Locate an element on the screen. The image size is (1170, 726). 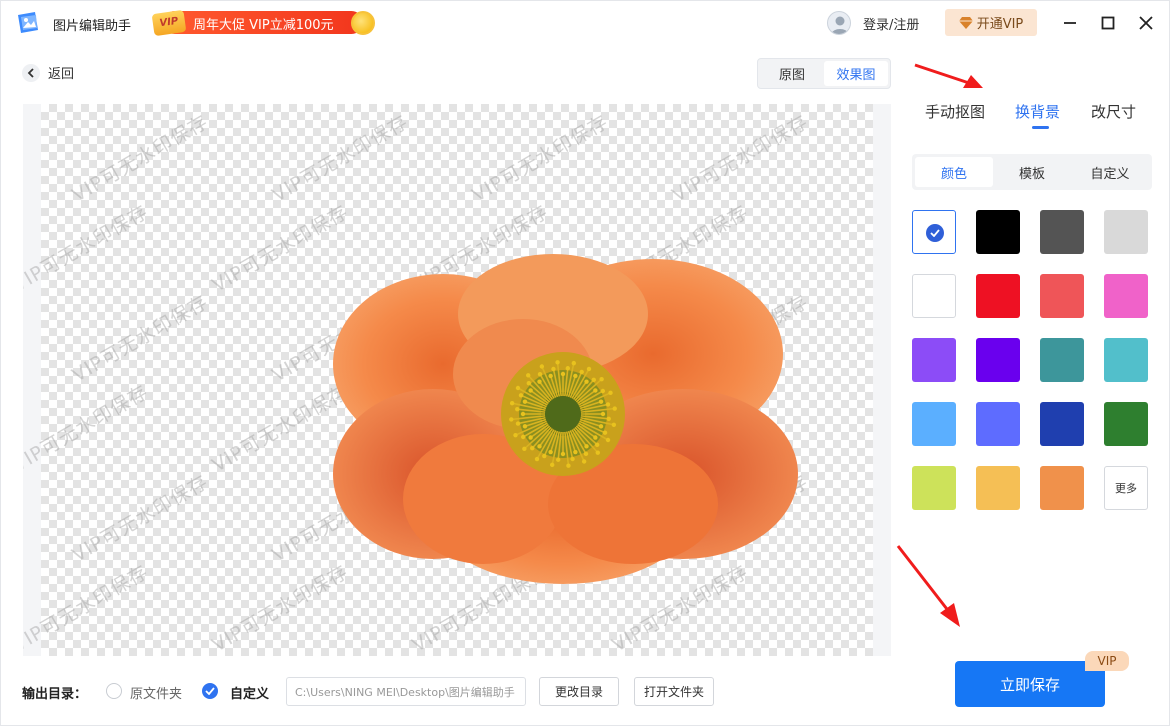
background-subtabs: 颜色 模板 自定义 is located at coordinates (1032, 172).